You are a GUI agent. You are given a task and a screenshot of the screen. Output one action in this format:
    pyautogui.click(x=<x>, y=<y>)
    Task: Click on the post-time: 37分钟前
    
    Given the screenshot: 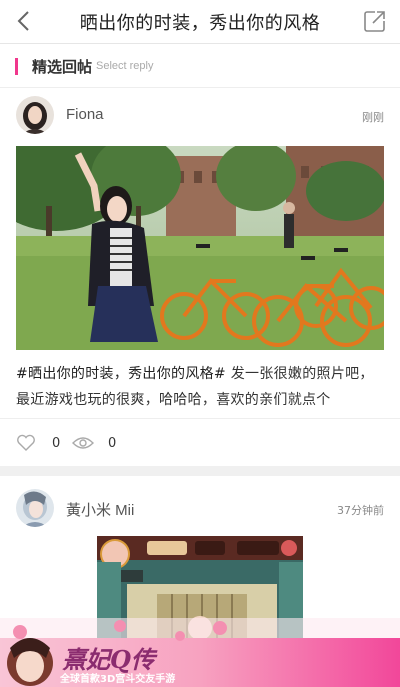 What is the action you would take?
    pyautogui.click(x=360, y=510)
    